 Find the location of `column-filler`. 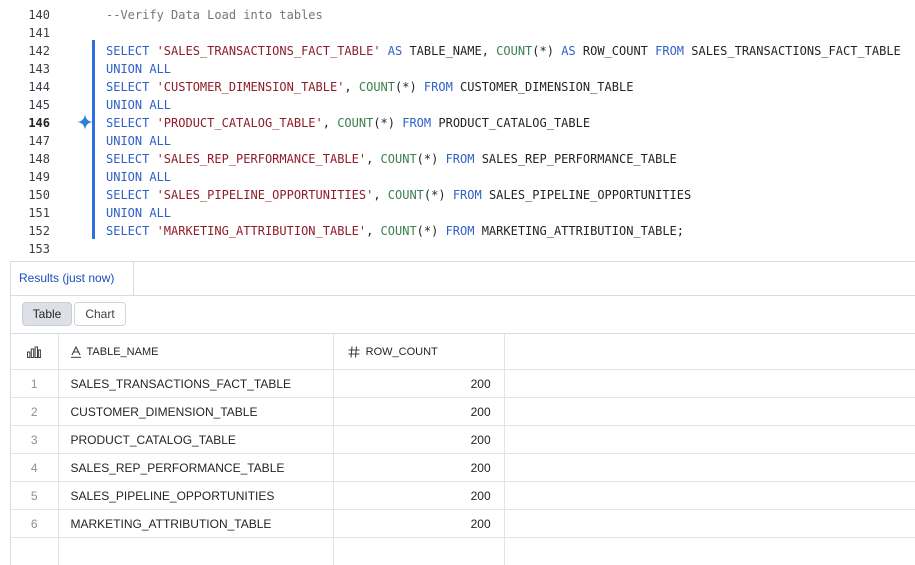

column-filler is located at coordinates (709, 352).